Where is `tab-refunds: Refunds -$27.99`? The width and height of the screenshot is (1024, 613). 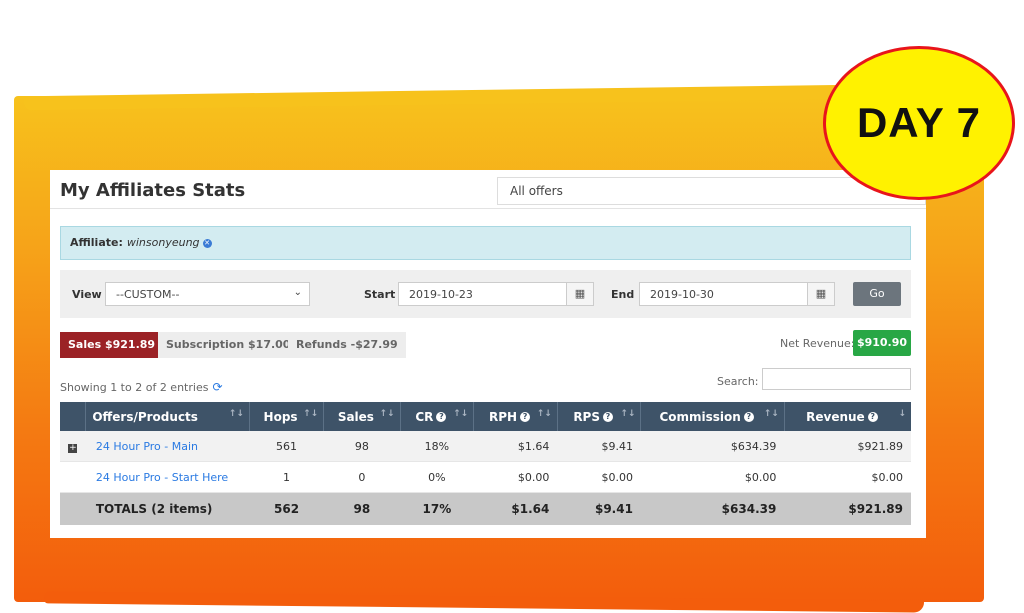
tab-refunds: Refunds -$27.99 is located at coordinates (347, 345).